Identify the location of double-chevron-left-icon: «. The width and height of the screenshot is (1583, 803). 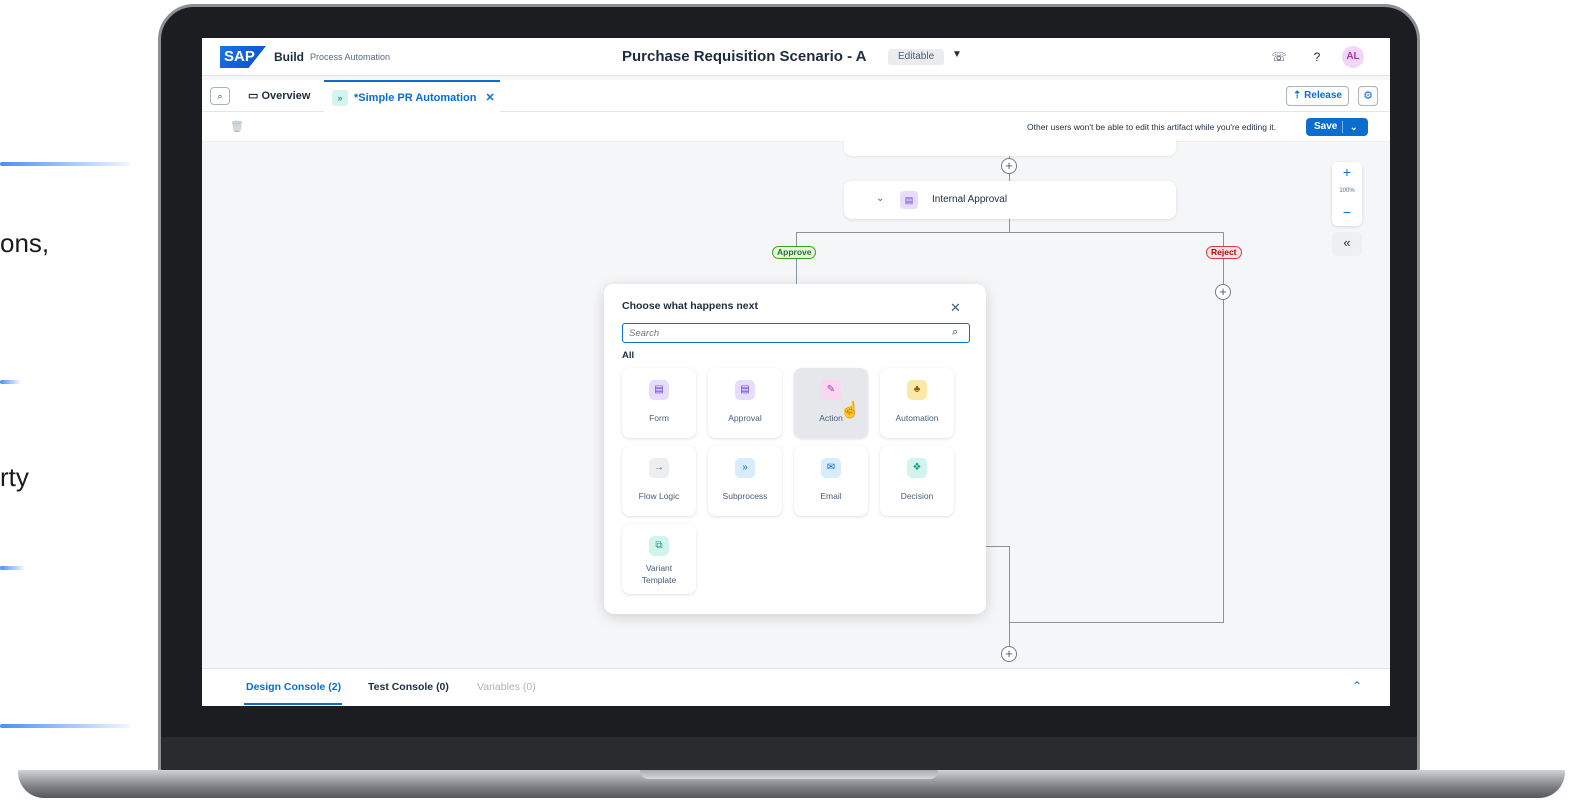
(1347, 242).